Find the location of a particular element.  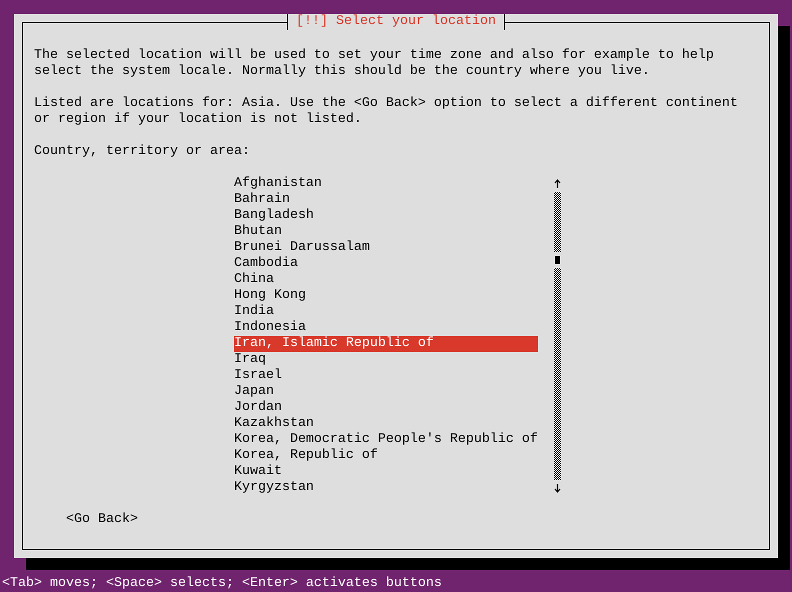

list-item: Kyrgyzstan is located at coordinates (386, 488).